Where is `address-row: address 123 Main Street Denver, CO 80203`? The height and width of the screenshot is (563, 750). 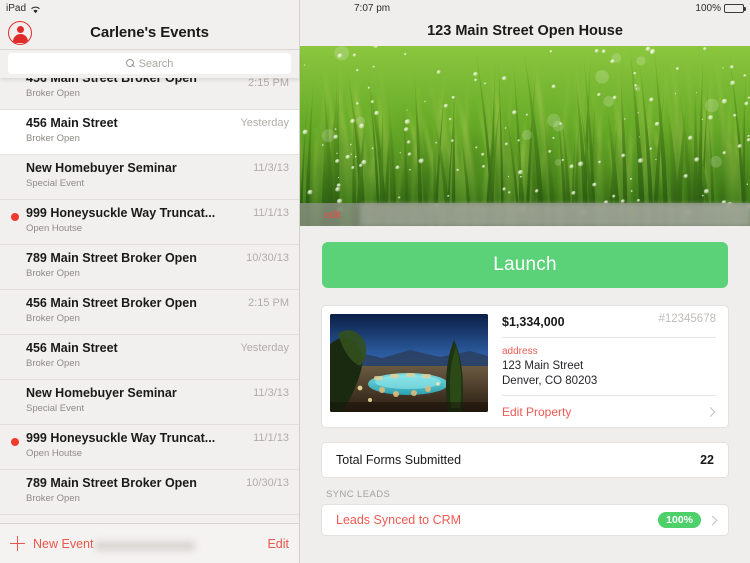 address-row: address 123 Main Street Denver, CO 80203 is located at coordinates (609, 367).